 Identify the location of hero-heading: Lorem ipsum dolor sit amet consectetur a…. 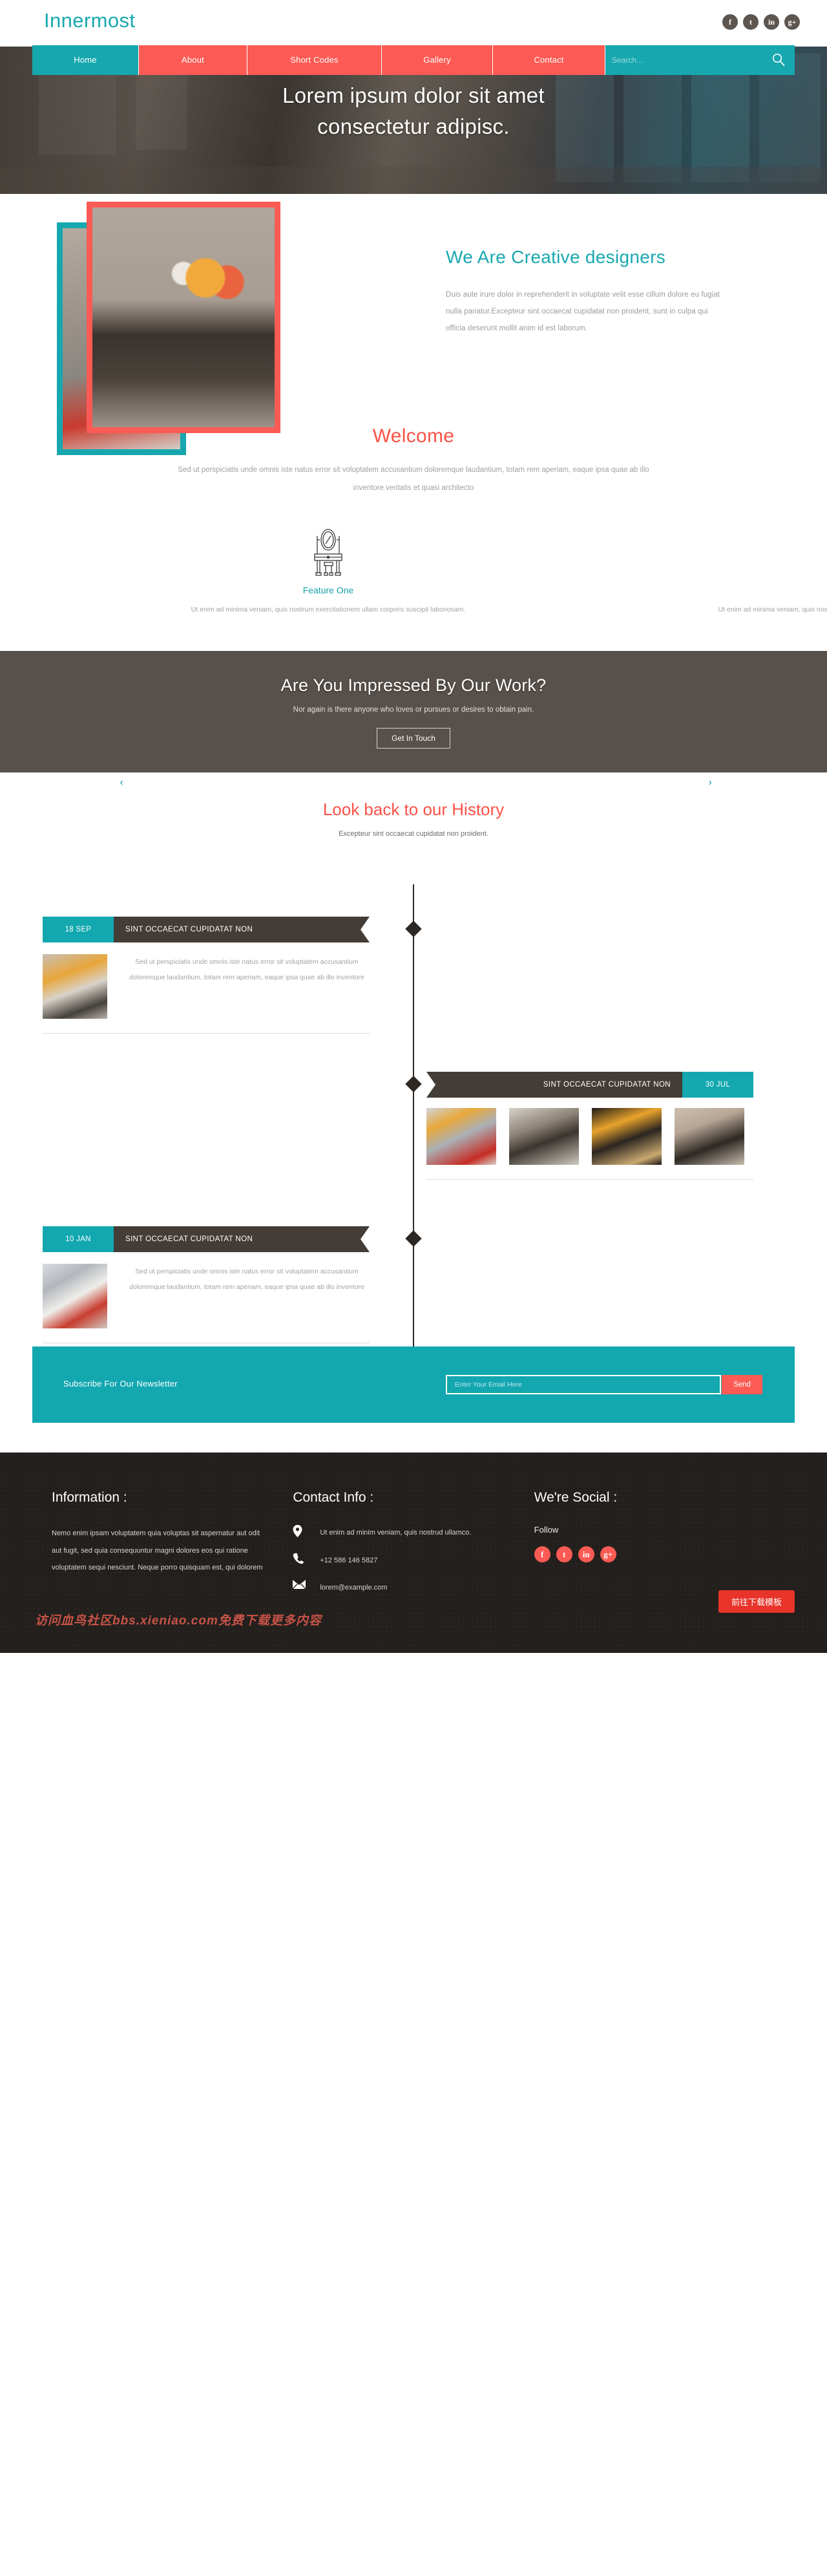
(413, 111).